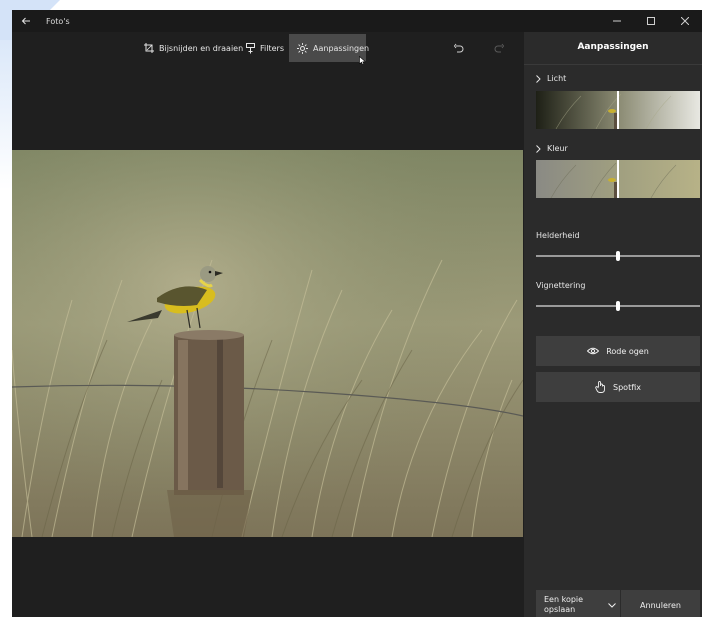  Describe the element at coordinates (6, 115) in the screenshot. I see `desktop-accent-strip` at that location.